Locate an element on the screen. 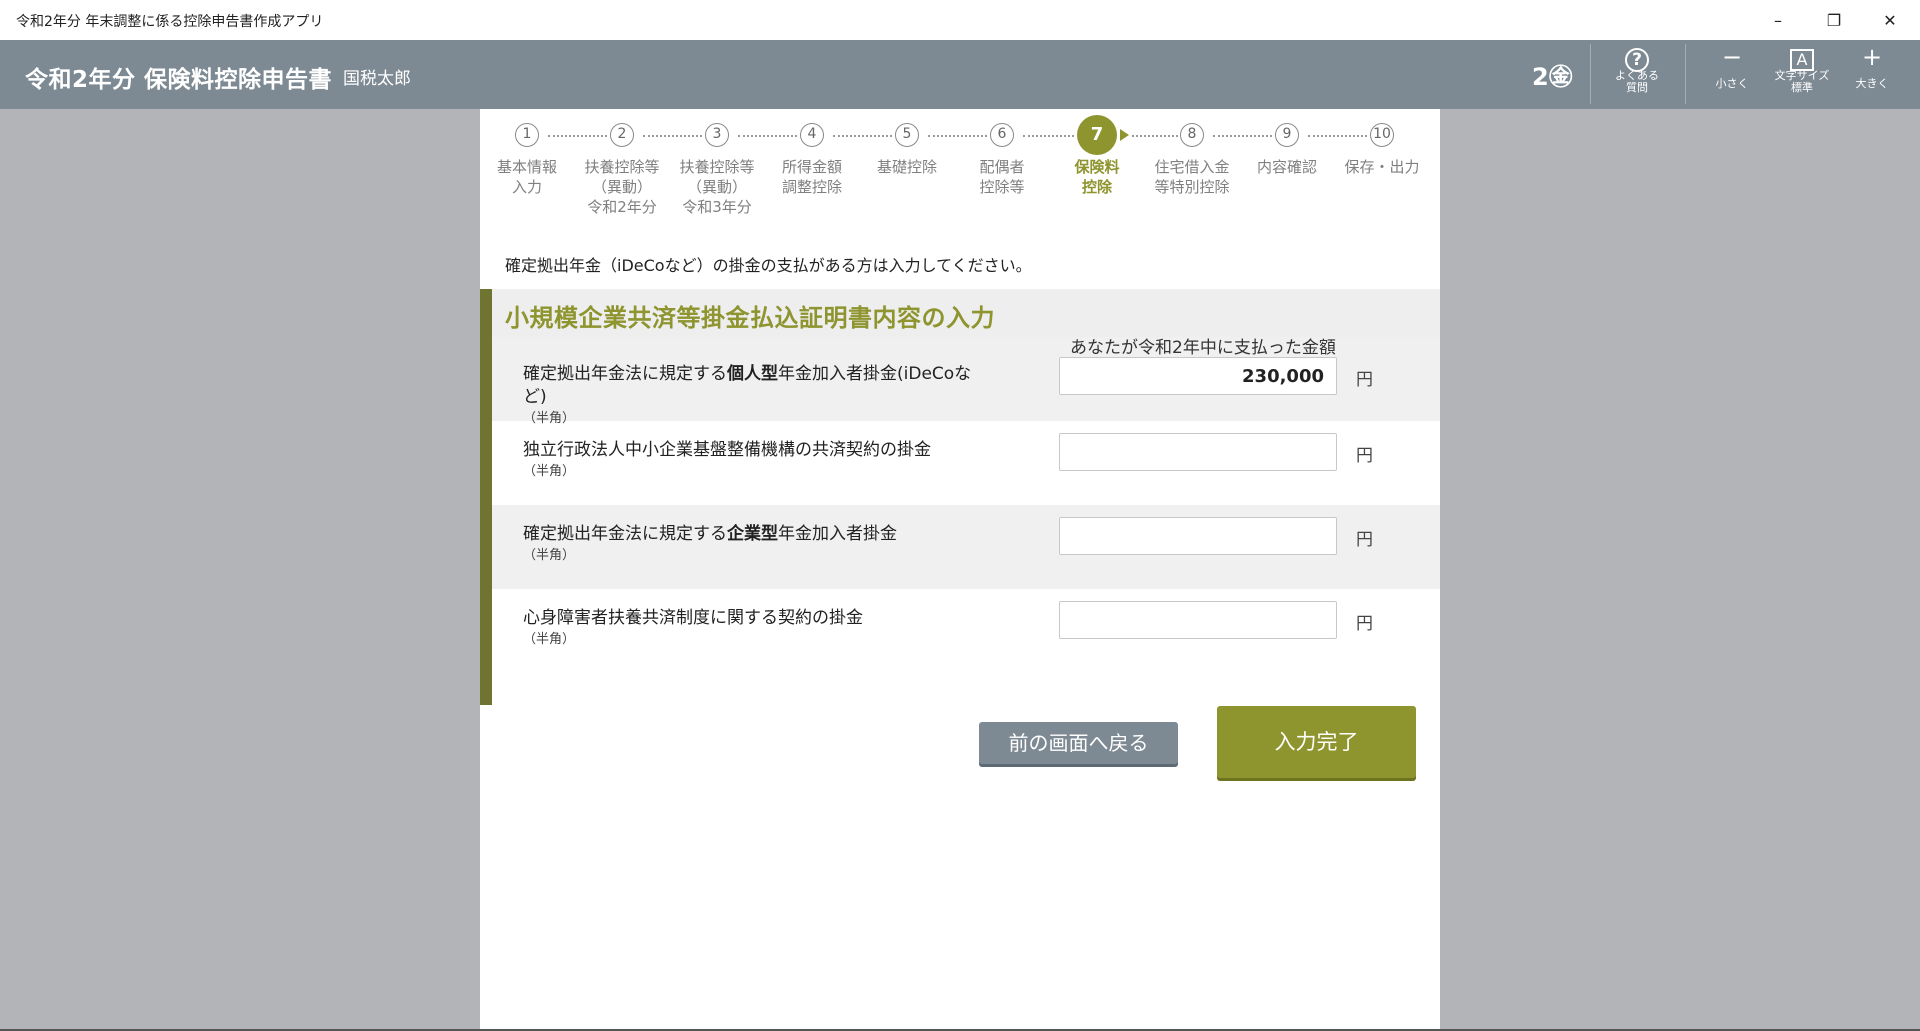 This screenshot has width=1920, height=1031. step-number: 6 is located at coordinates (1002, 135).